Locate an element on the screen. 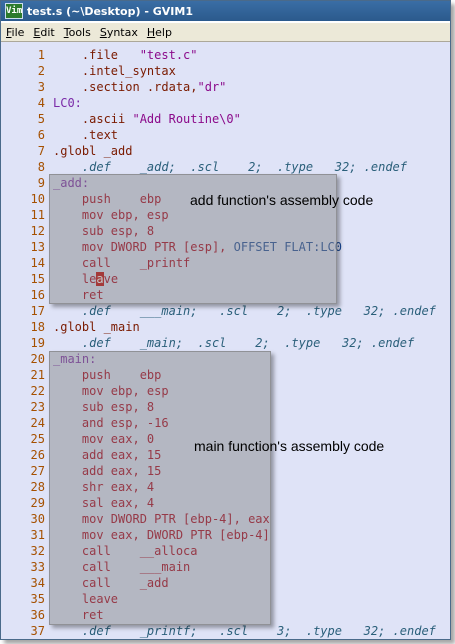  line-number: 5 is located at coordinates (41, 119).